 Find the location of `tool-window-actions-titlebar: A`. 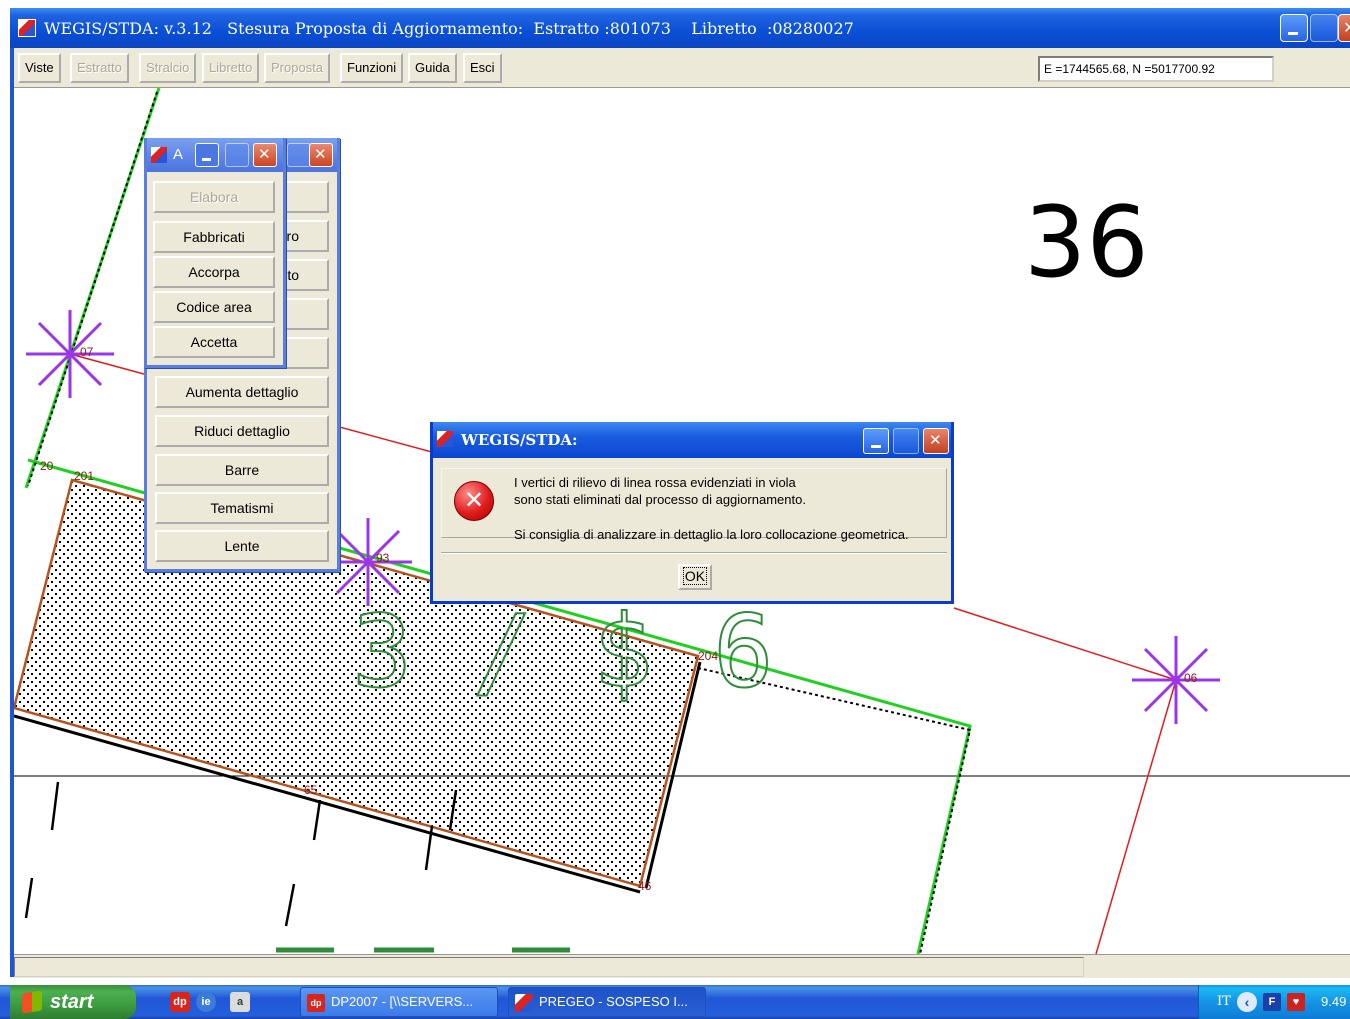

tool-window-actions-titlebar: A is located at coordinates (215, 155).